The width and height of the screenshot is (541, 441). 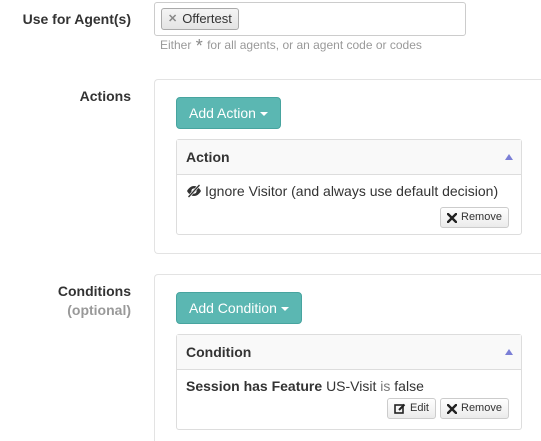 What do you see at coordinates (349, 352) in the screenshot?
I see `conditions-table-header: Condition` at bounding box center [349, 352].